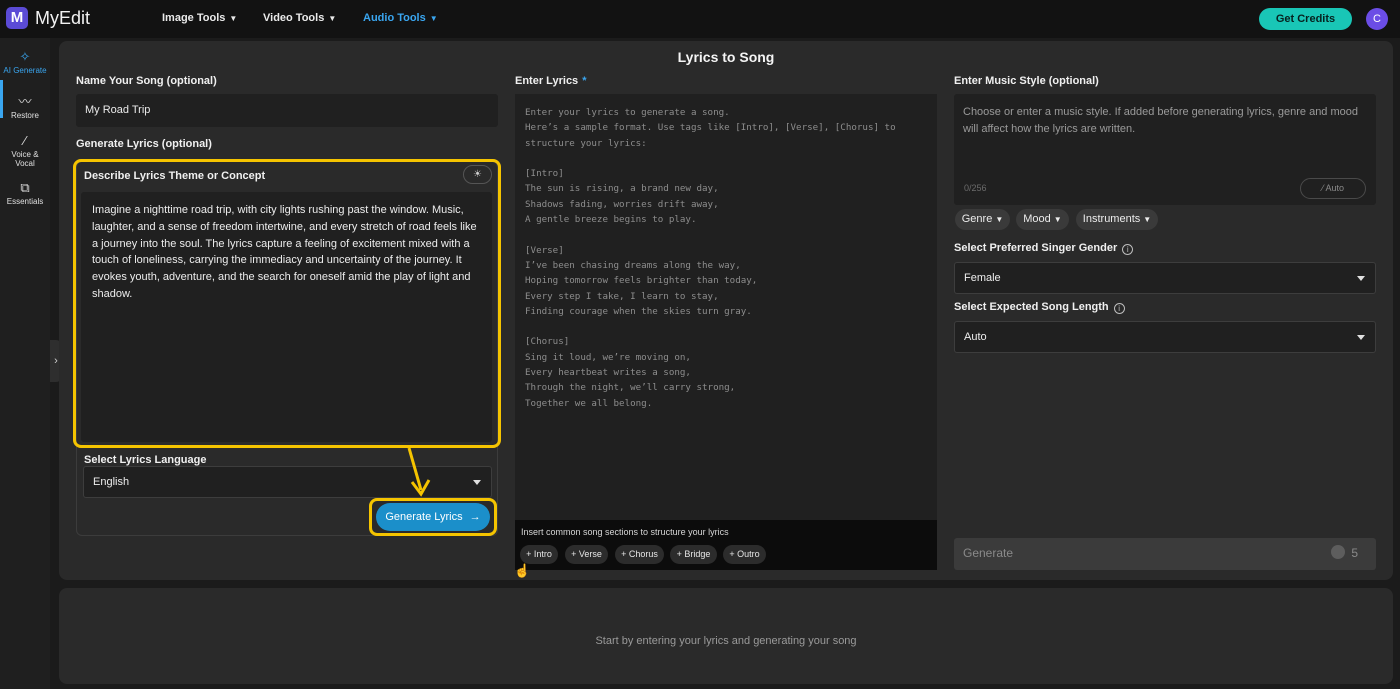  I want to click on auto-style-button: ⁄ Auto, so click(1333, 188).